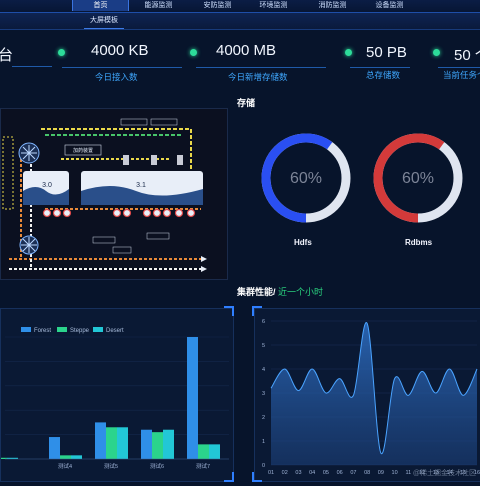  I want to click on nav-item-energy: 能源监测, so click(158, 5).